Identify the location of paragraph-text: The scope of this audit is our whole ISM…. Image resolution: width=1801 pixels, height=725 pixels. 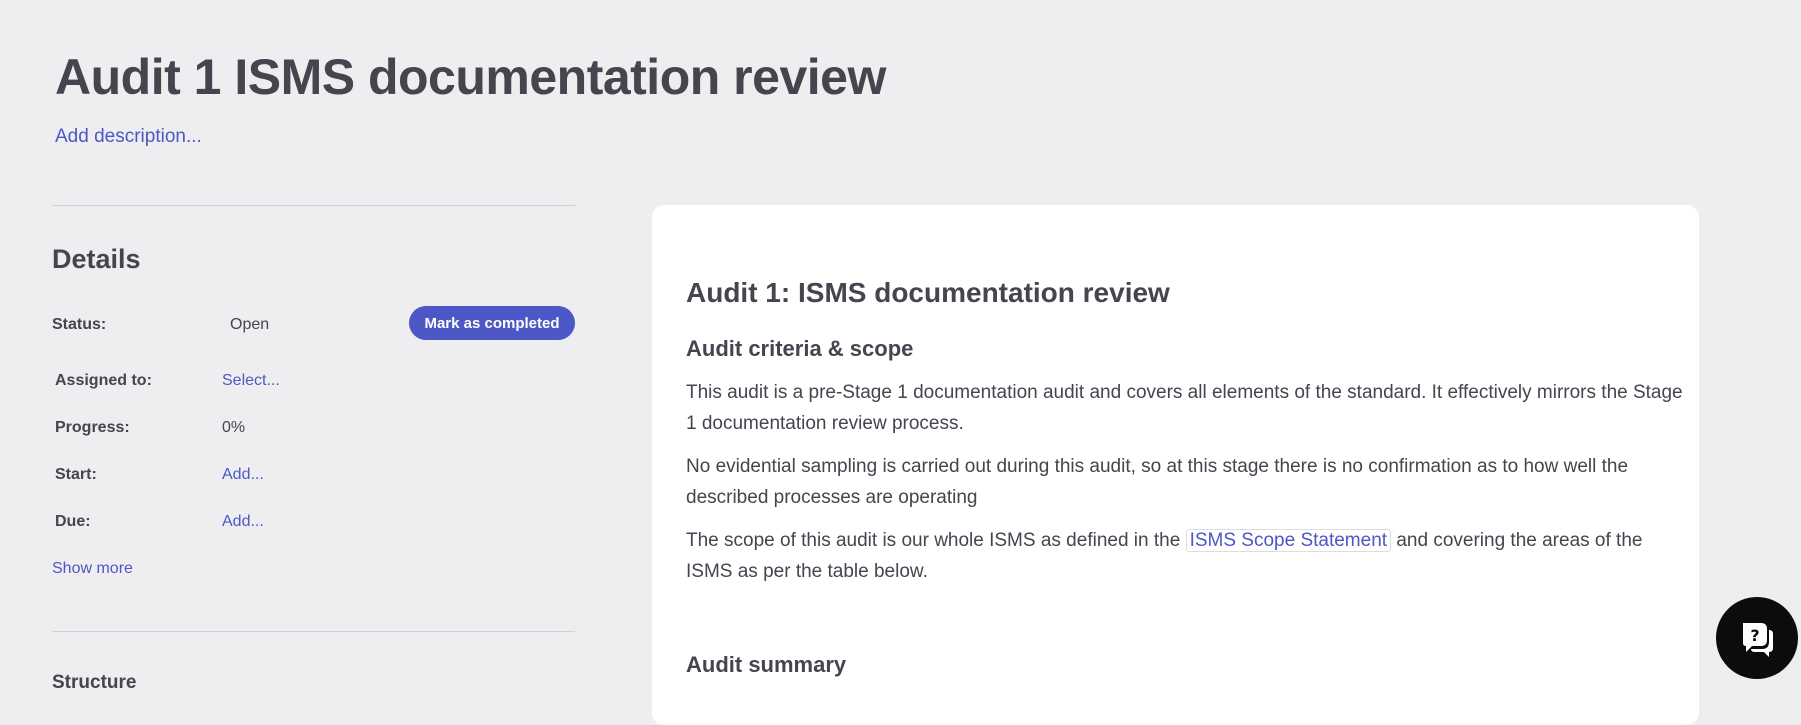
(936, 540).